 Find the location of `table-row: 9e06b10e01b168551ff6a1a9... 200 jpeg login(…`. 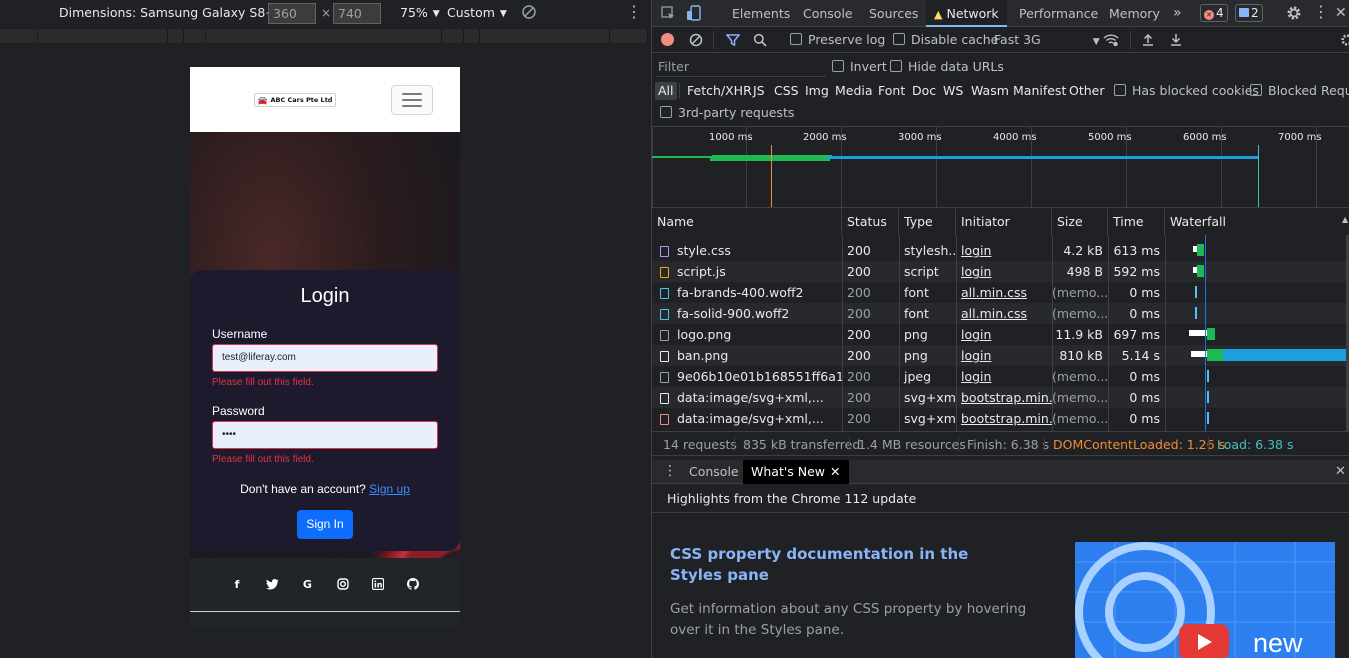

table-row: 9e06b10e01b168551ff6a1a9... 200 jpeg login(… is located at coordinates (1000, 376).